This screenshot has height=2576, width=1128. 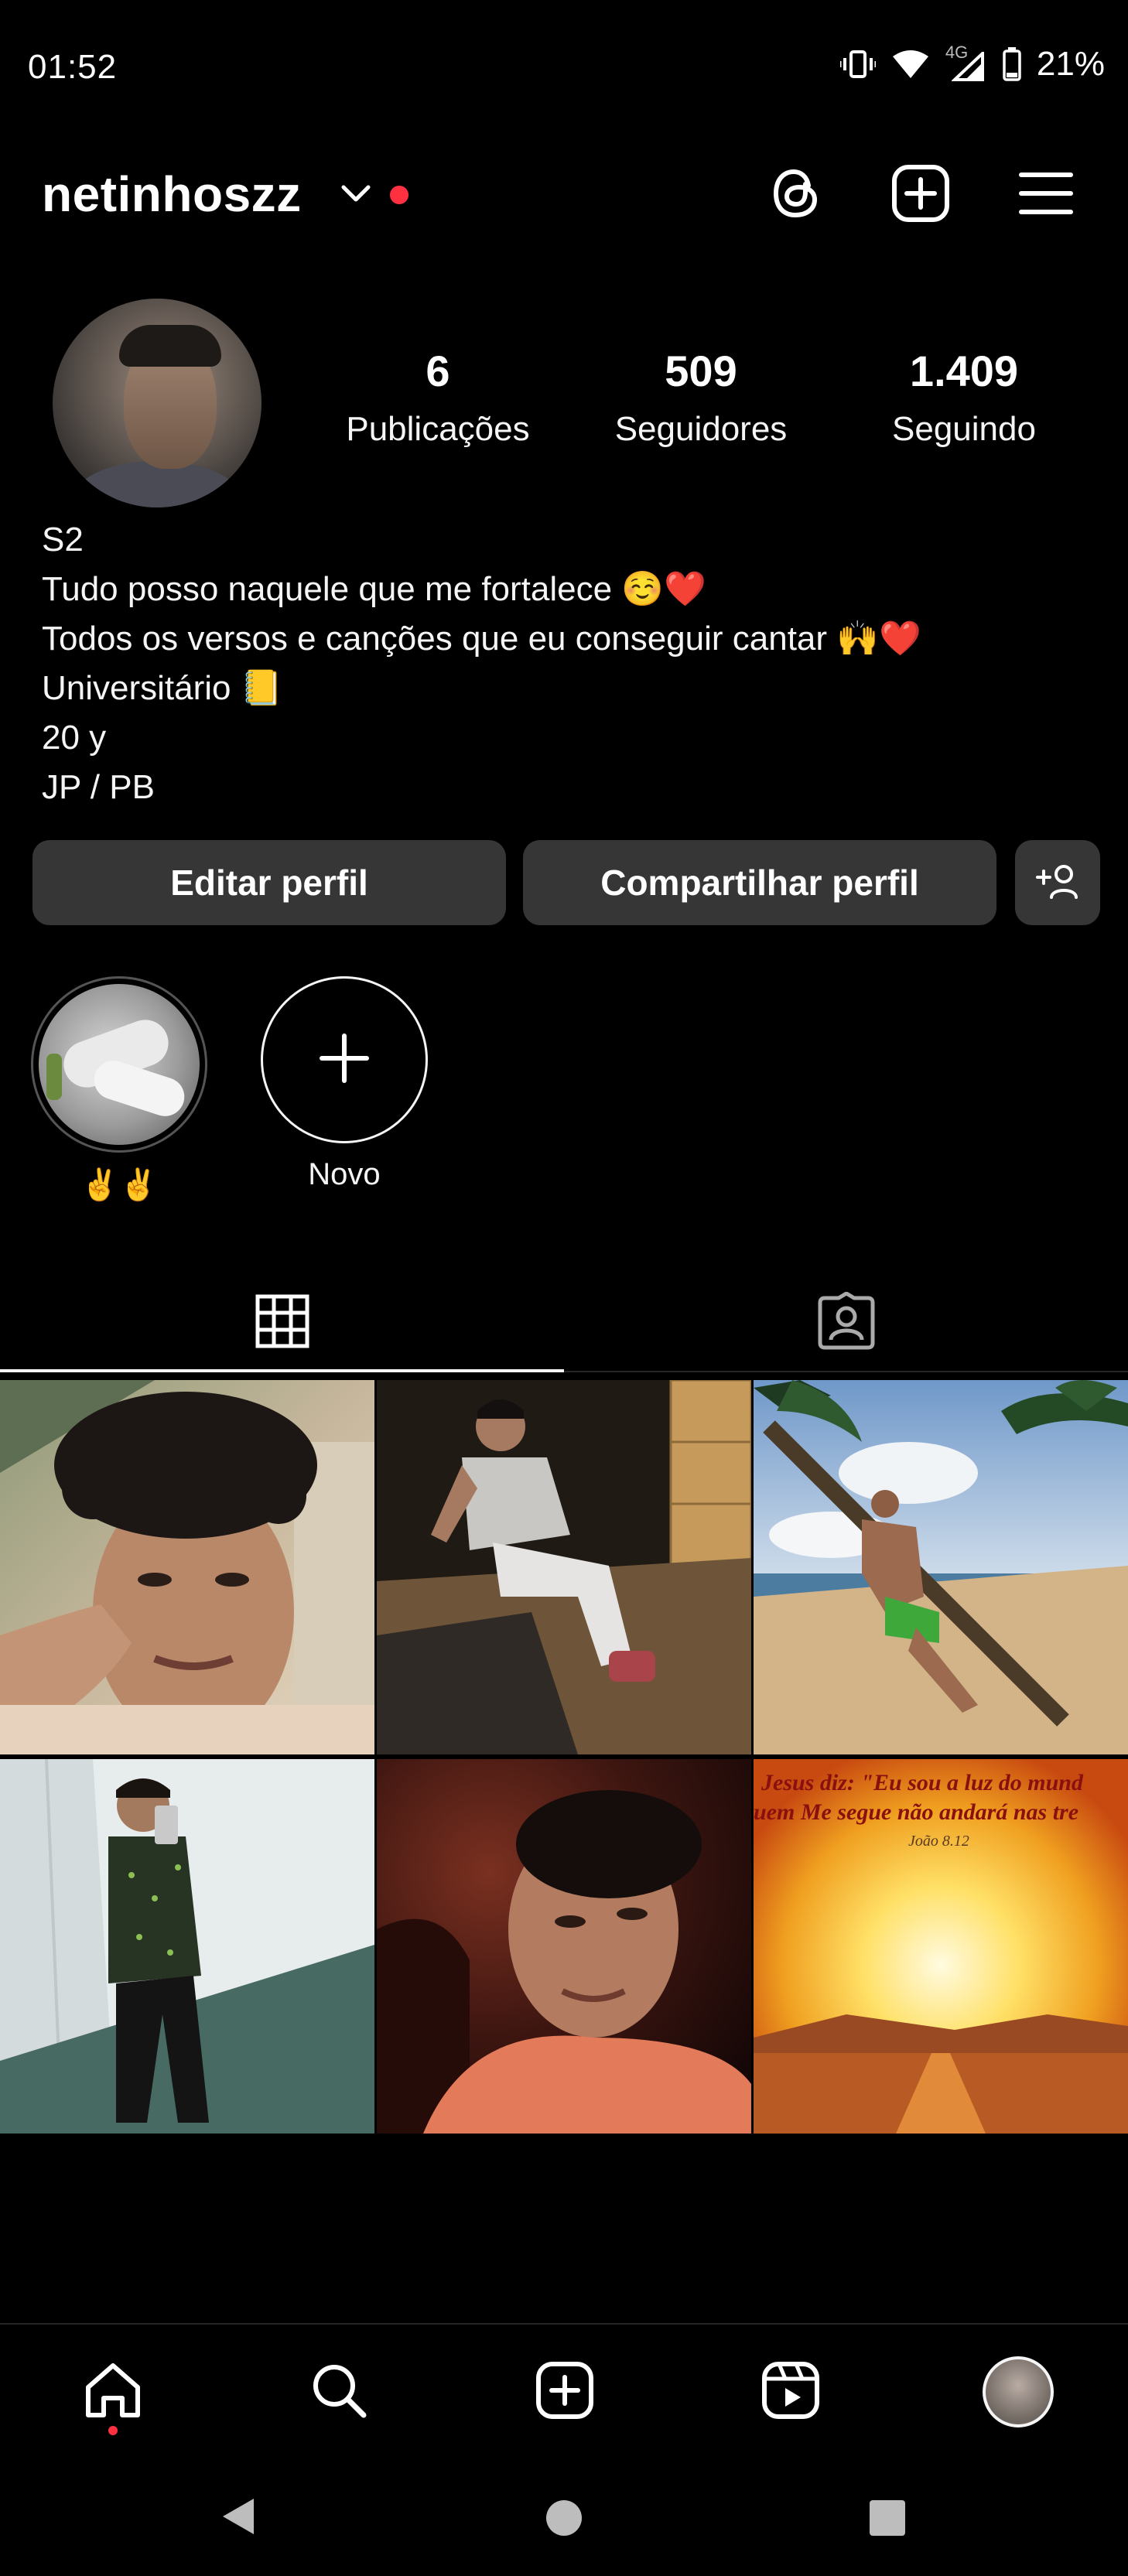 I want to click on vibrate-icon, so click(x=858, y=64).